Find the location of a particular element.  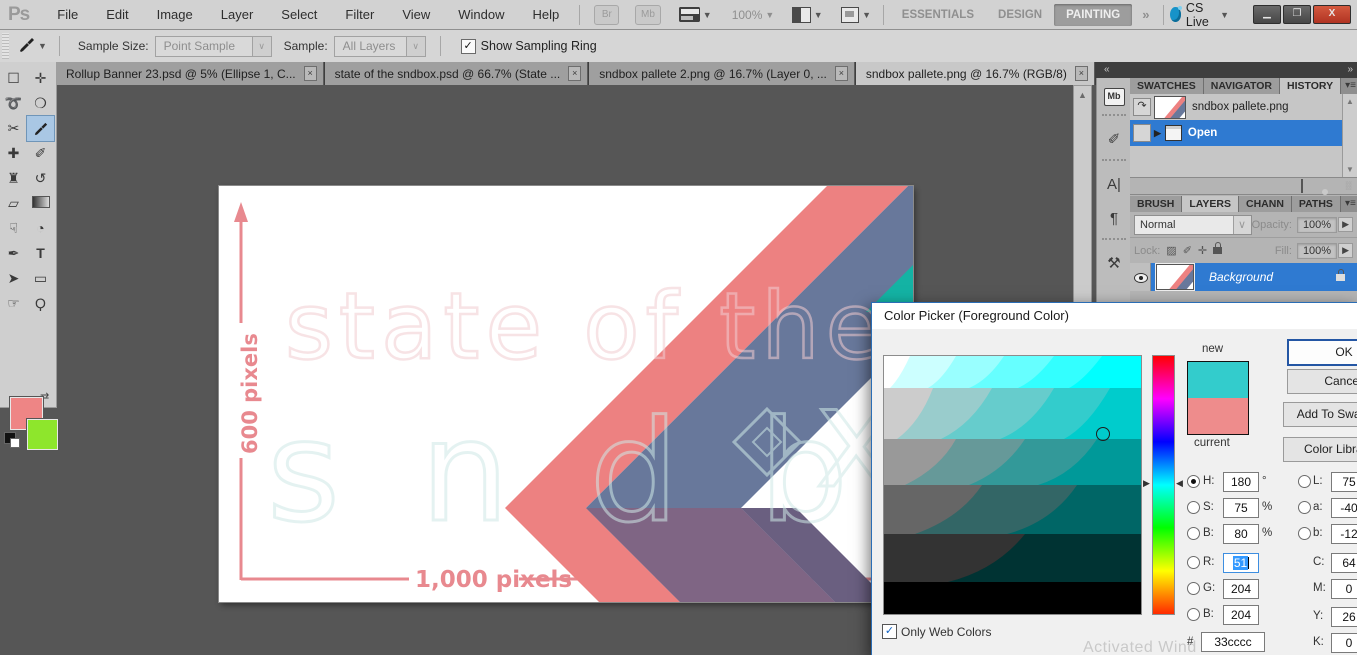

tab-brush: BRUSH is located at coordinates (1156, 204).